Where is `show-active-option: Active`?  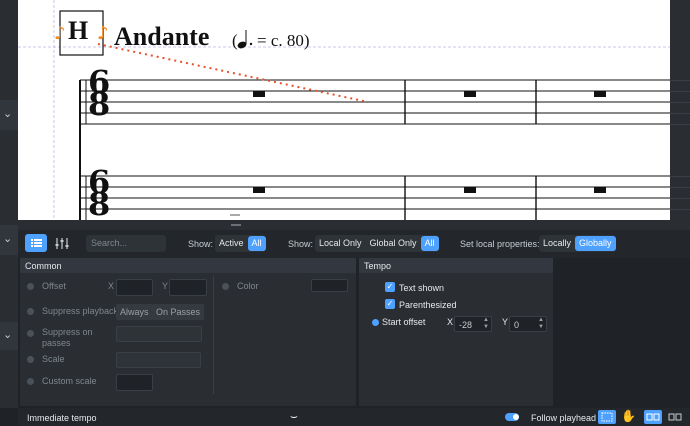
show-active-option: Active is located at coordinates (231, 243).